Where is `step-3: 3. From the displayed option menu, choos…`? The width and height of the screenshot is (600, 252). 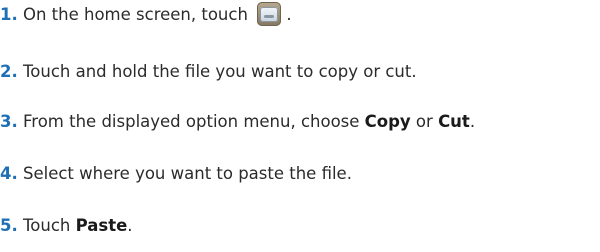 step-3: 3. From the displayed option menu, choos… is located at coordinates (237, 122).